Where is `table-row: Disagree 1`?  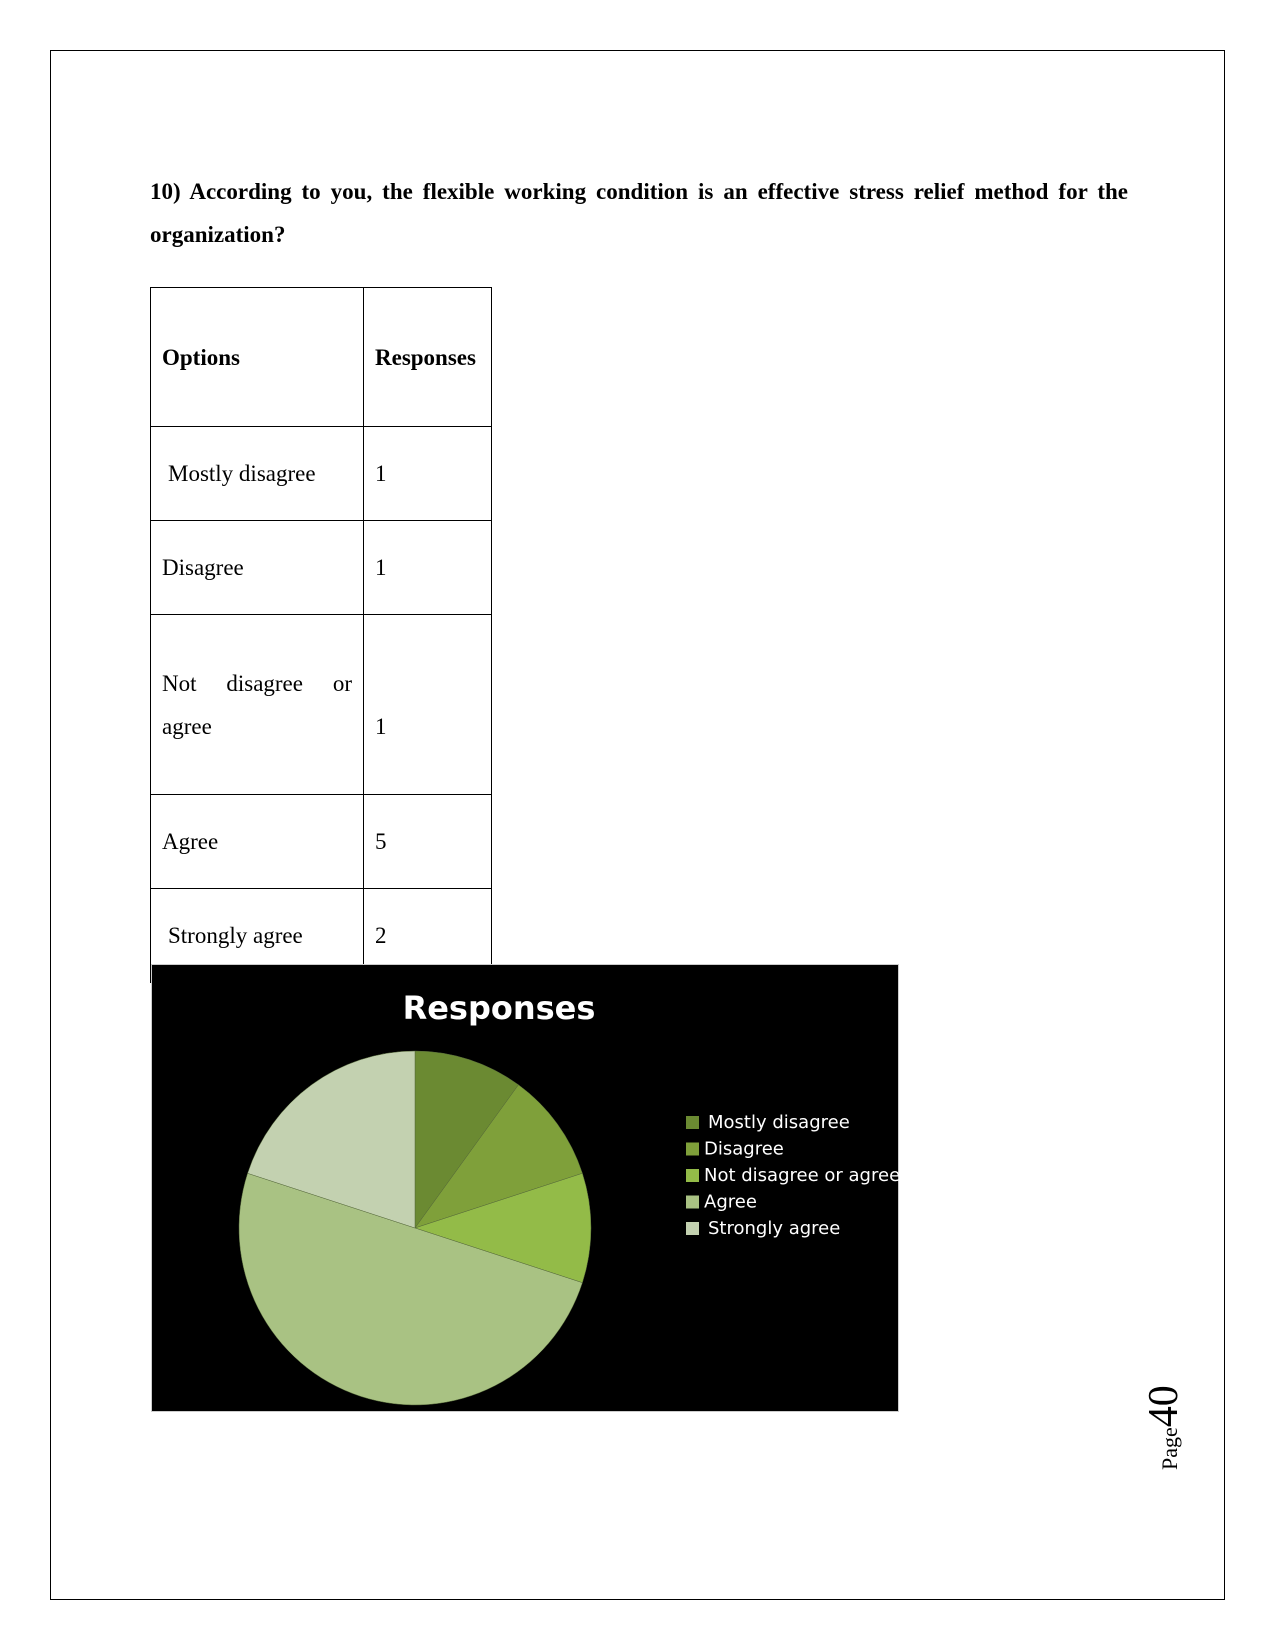
table-row: Disagree 1 is located at coordinates (321, 567).